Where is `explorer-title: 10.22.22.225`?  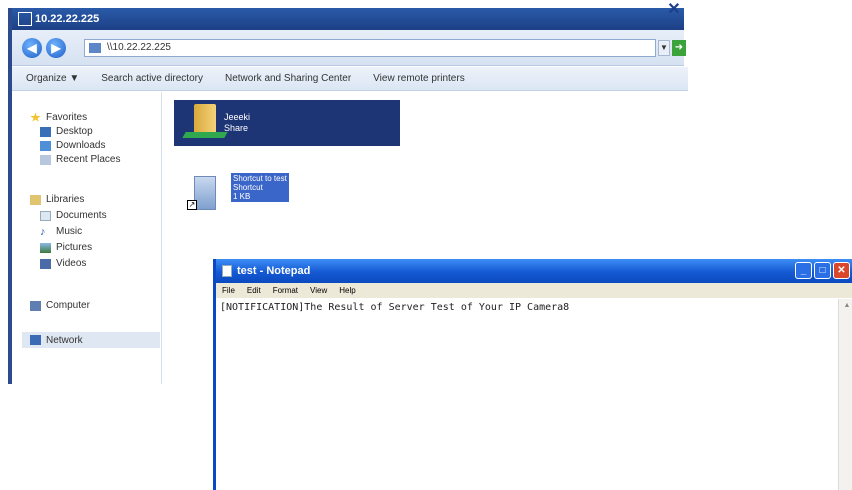
explorer-title: 10.22.22.225 is located at coordinates (67, 19).